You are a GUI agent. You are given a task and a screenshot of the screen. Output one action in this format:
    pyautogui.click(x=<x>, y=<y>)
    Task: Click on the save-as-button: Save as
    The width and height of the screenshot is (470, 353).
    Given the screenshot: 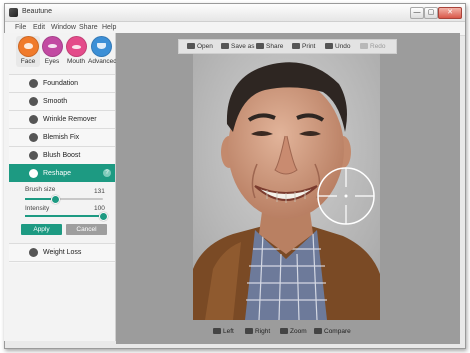 What is the action you would take?
    pyautogui.click(x=238, y=46)
    